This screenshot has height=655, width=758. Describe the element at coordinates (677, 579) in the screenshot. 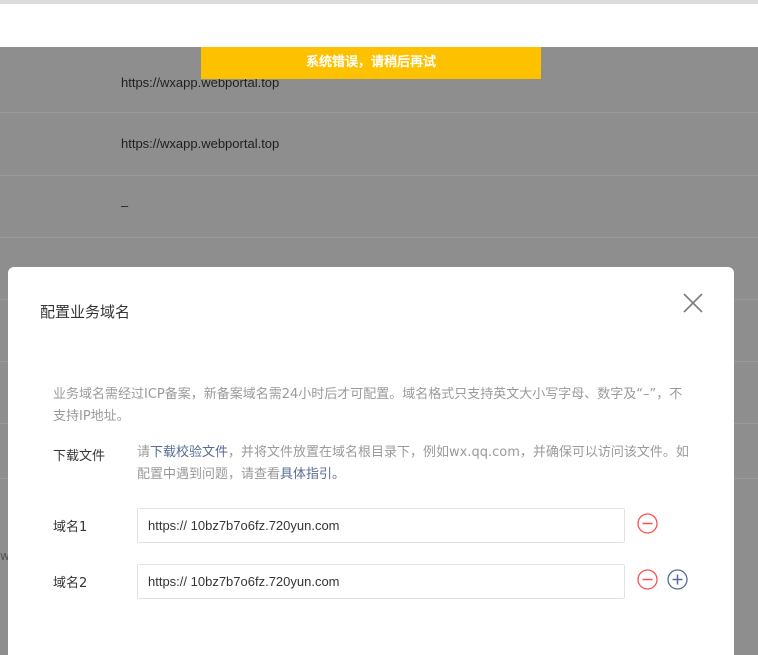

I see `add-domain-button` at that location.